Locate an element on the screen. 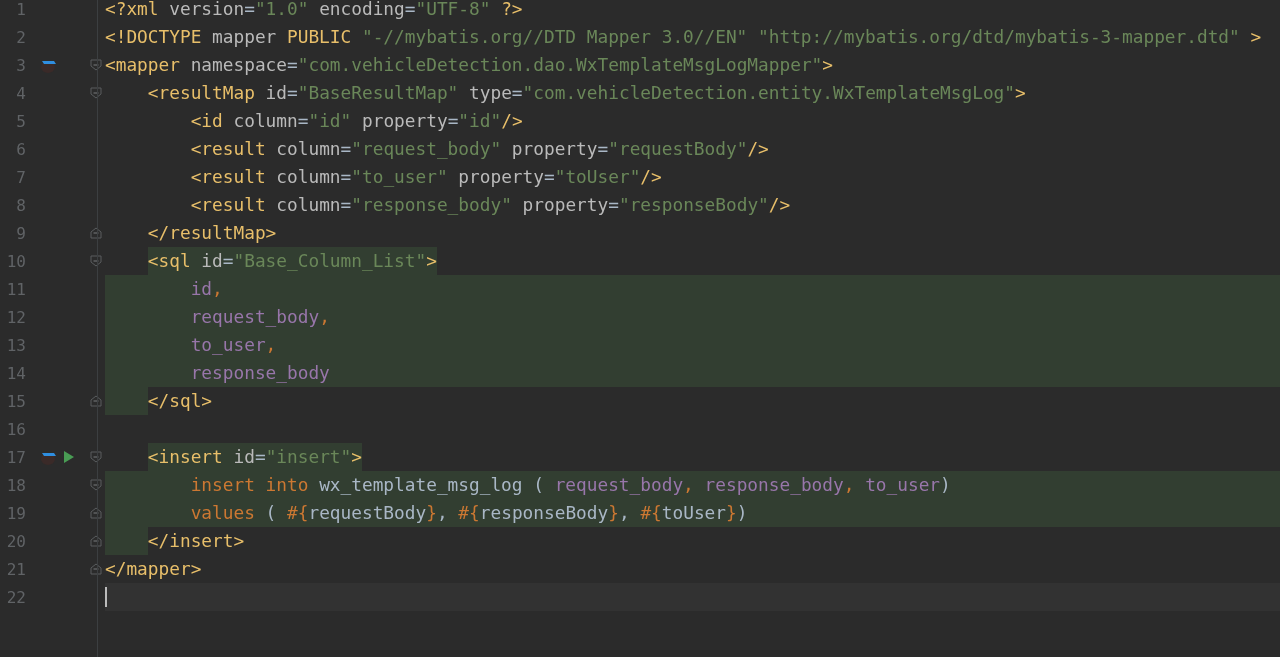 Image resolution: width=1280 pixels, height=657 pixels. line-number: 14 is located at coordinates (15, 373).